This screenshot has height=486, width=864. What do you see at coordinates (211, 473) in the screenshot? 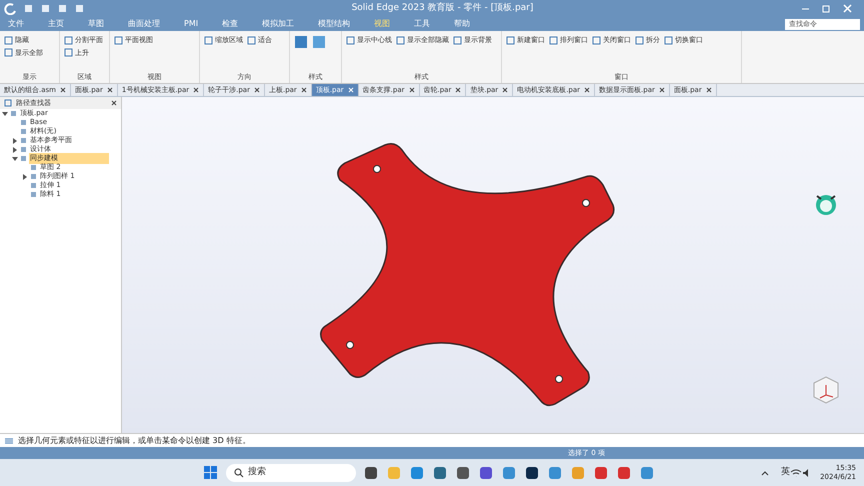
I see `windows-start-icon` at bounding box center [211, 473].